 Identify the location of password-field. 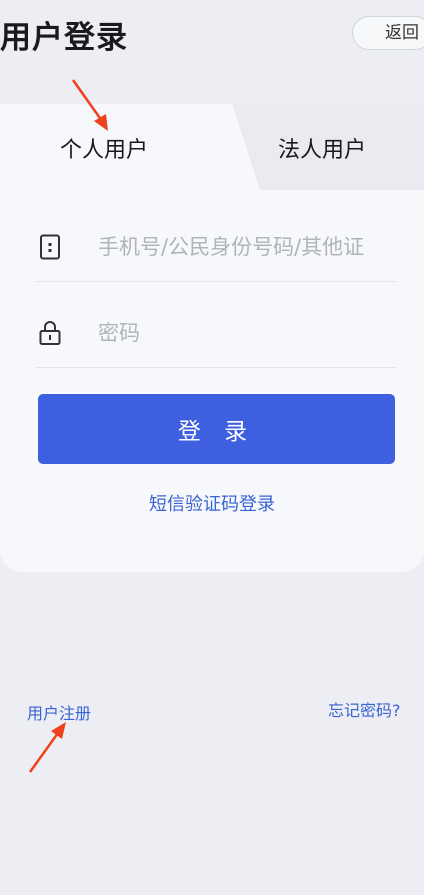
(216, 333).